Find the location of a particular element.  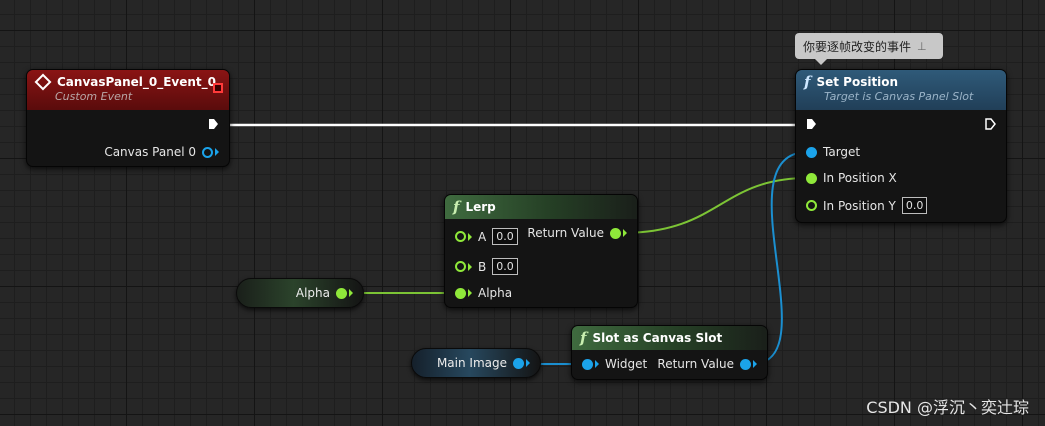

lerp-a-label: A is located at coordinates (482, 236).